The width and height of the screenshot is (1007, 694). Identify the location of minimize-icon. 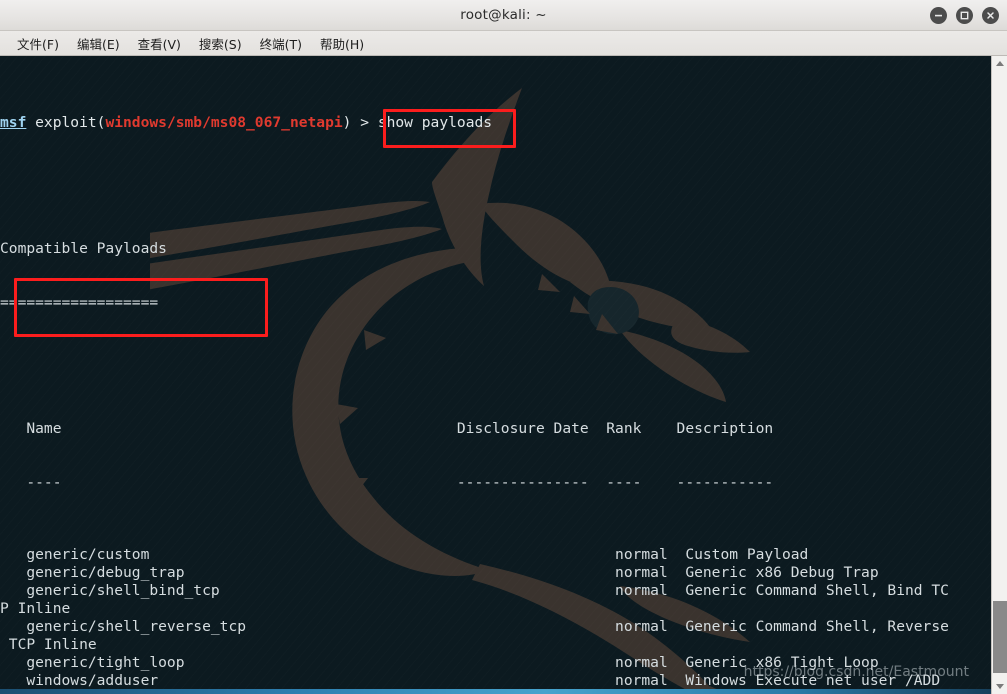
(938, 15).